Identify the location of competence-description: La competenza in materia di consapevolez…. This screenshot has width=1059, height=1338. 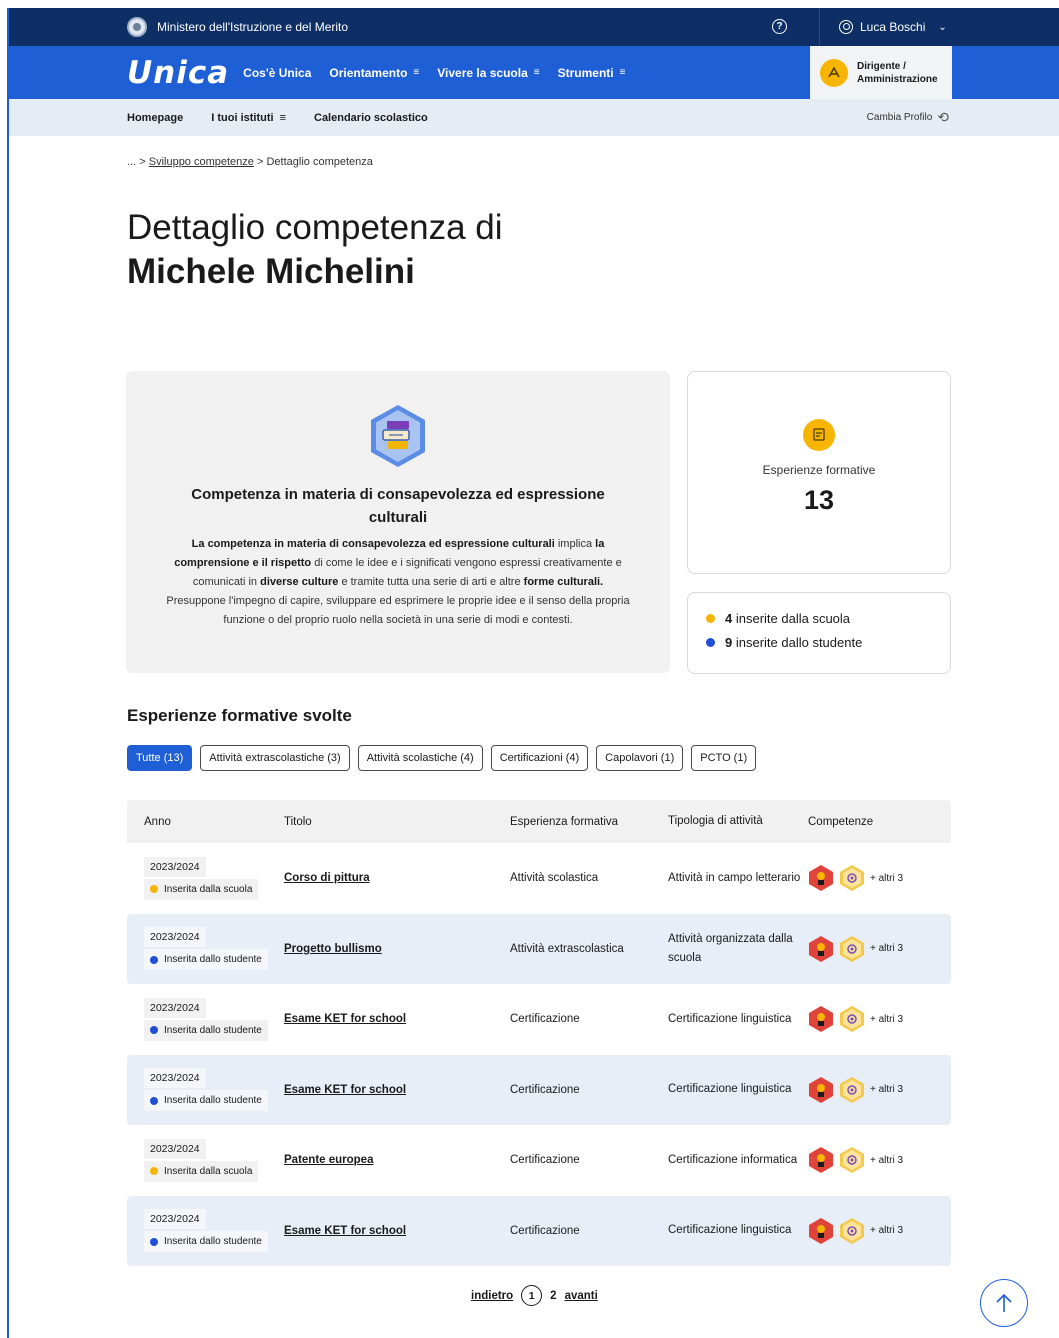
(398, 582).